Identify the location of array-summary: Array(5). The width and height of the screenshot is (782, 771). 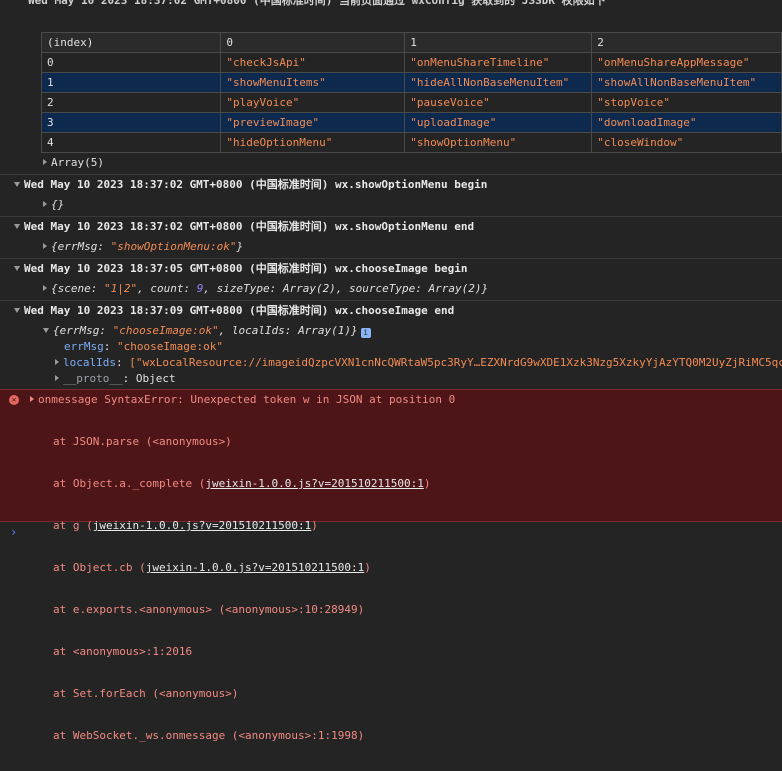
(412, 163).